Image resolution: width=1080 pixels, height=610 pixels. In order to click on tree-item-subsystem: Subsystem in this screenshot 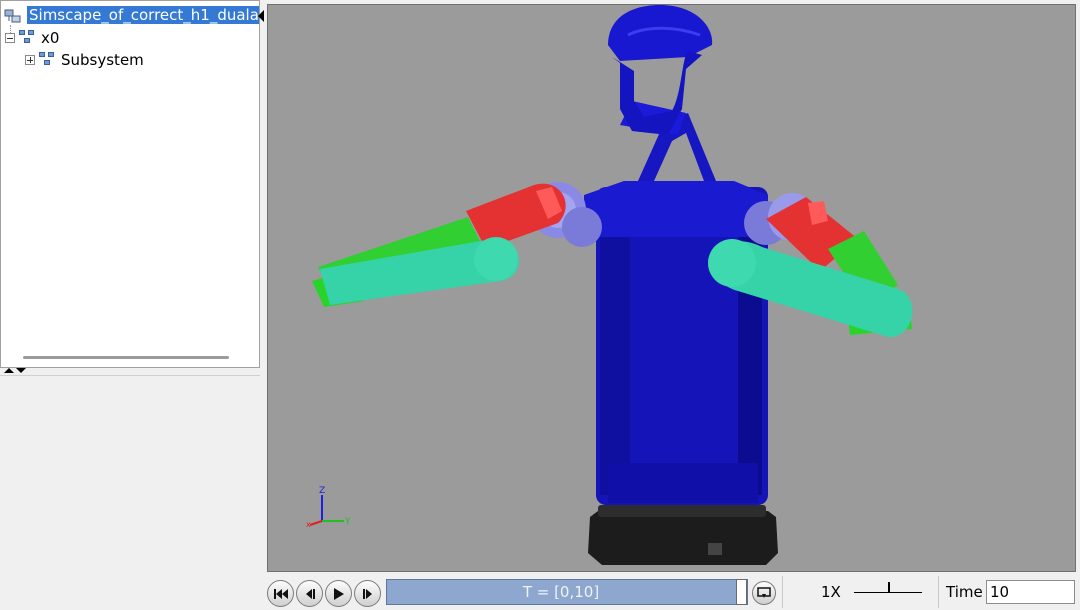, I will do `click(84, 60)`.